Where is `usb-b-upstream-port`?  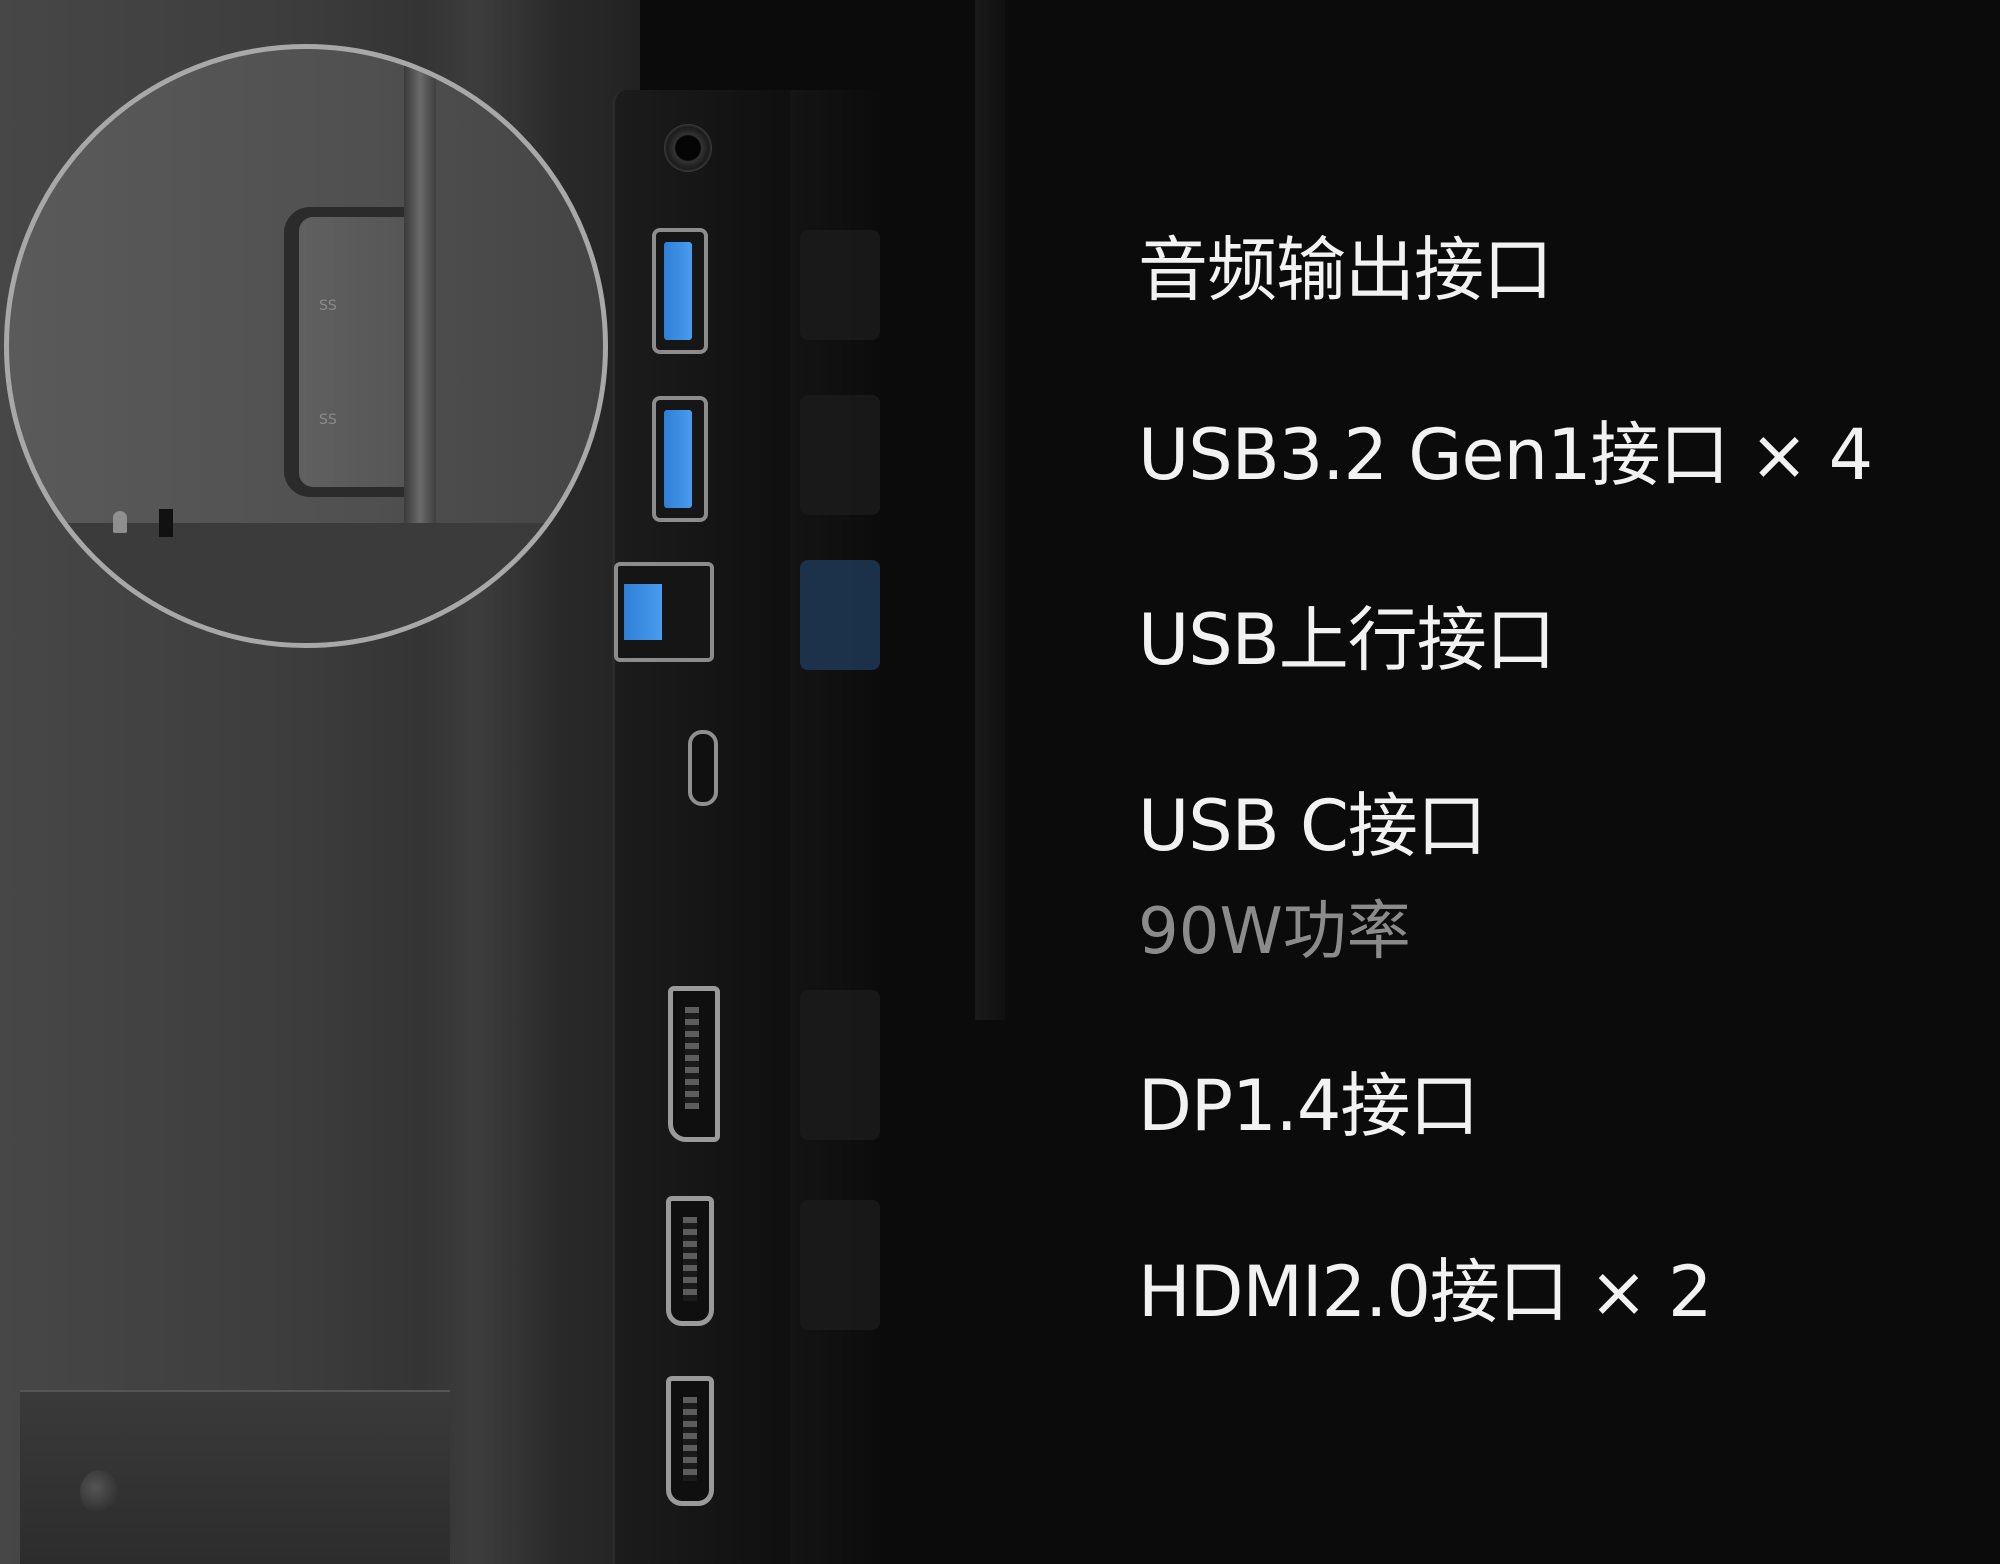
usb-b-upstream-port is located at coordinates (664, 612).